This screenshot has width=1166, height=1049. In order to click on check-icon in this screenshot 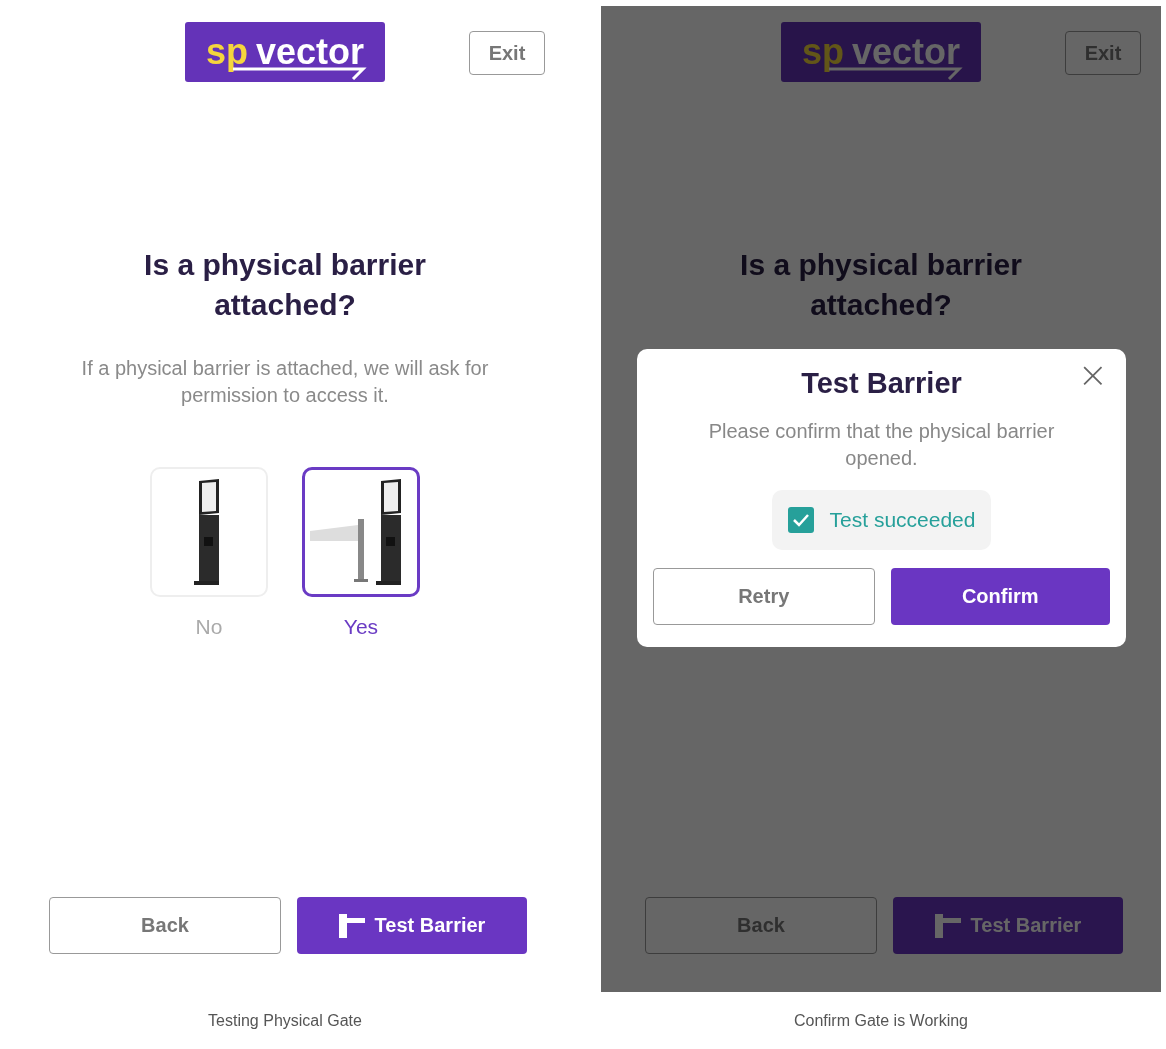, I will do `click(800, 520)`.